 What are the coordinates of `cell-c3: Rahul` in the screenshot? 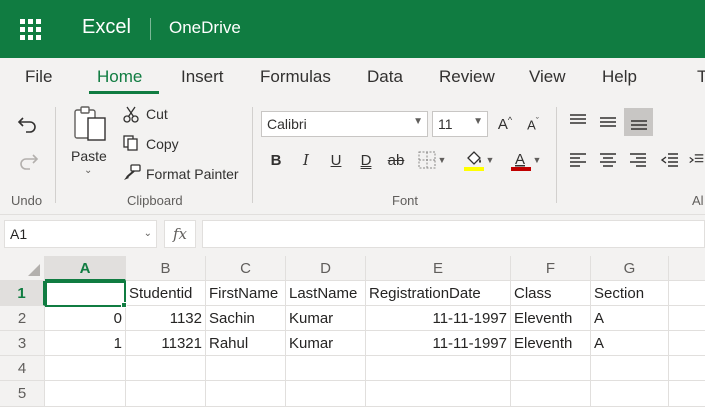 It's located at (246, 343).